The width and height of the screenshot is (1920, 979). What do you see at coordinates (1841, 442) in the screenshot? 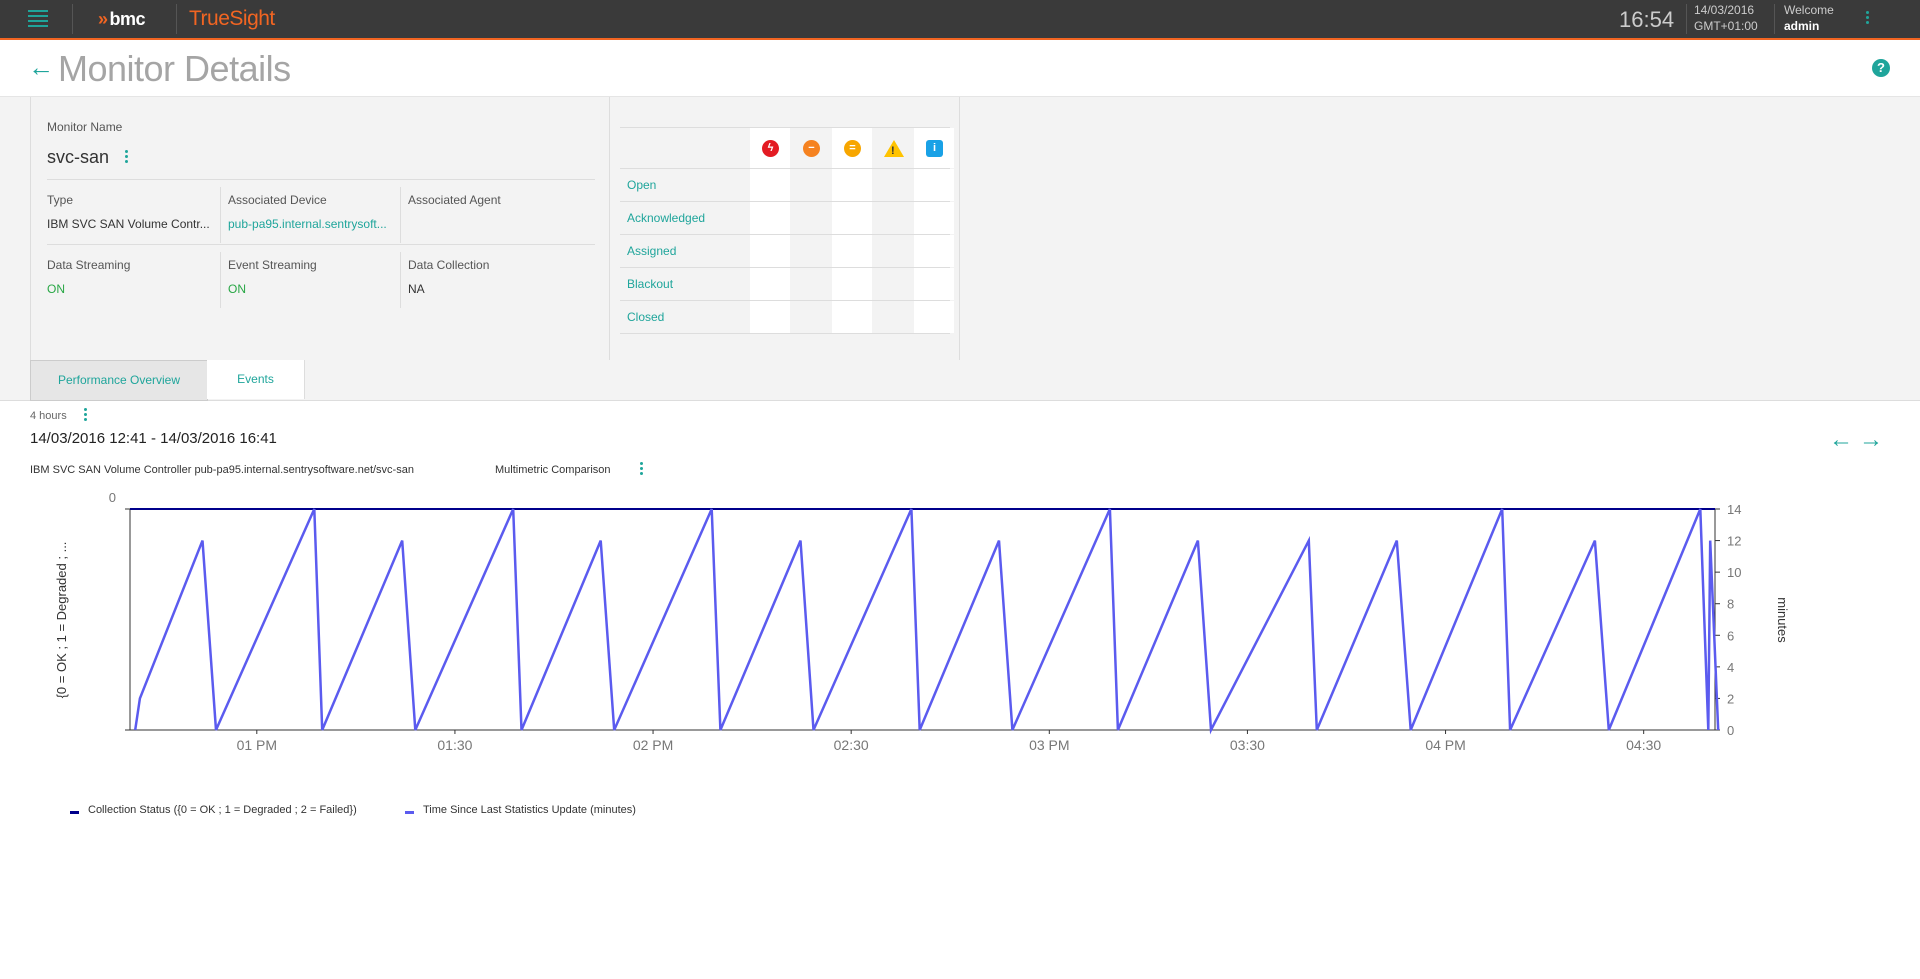
I see `arrow-left-icon: ←` at bounding box center [1841, 442].